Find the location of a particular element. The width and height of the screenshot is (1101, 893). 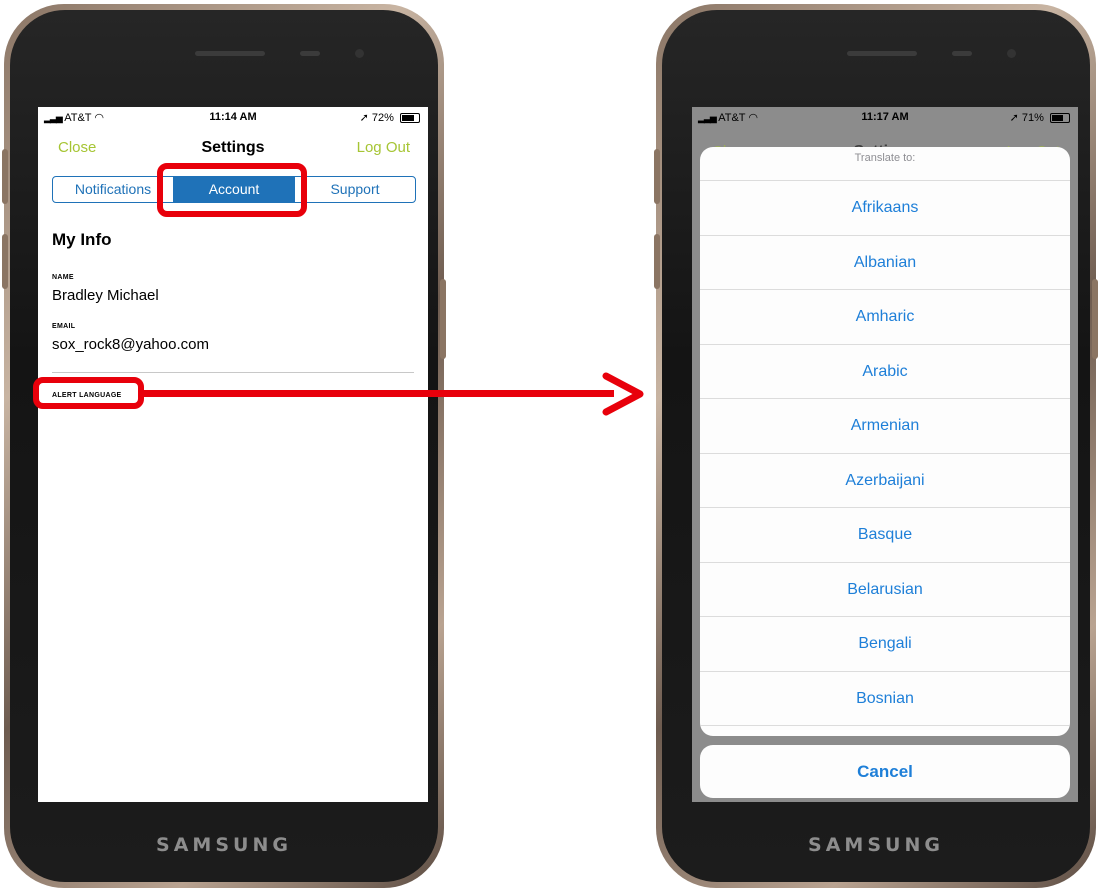

annotation-arrowhead-icon is located at coordinates (623, 394).